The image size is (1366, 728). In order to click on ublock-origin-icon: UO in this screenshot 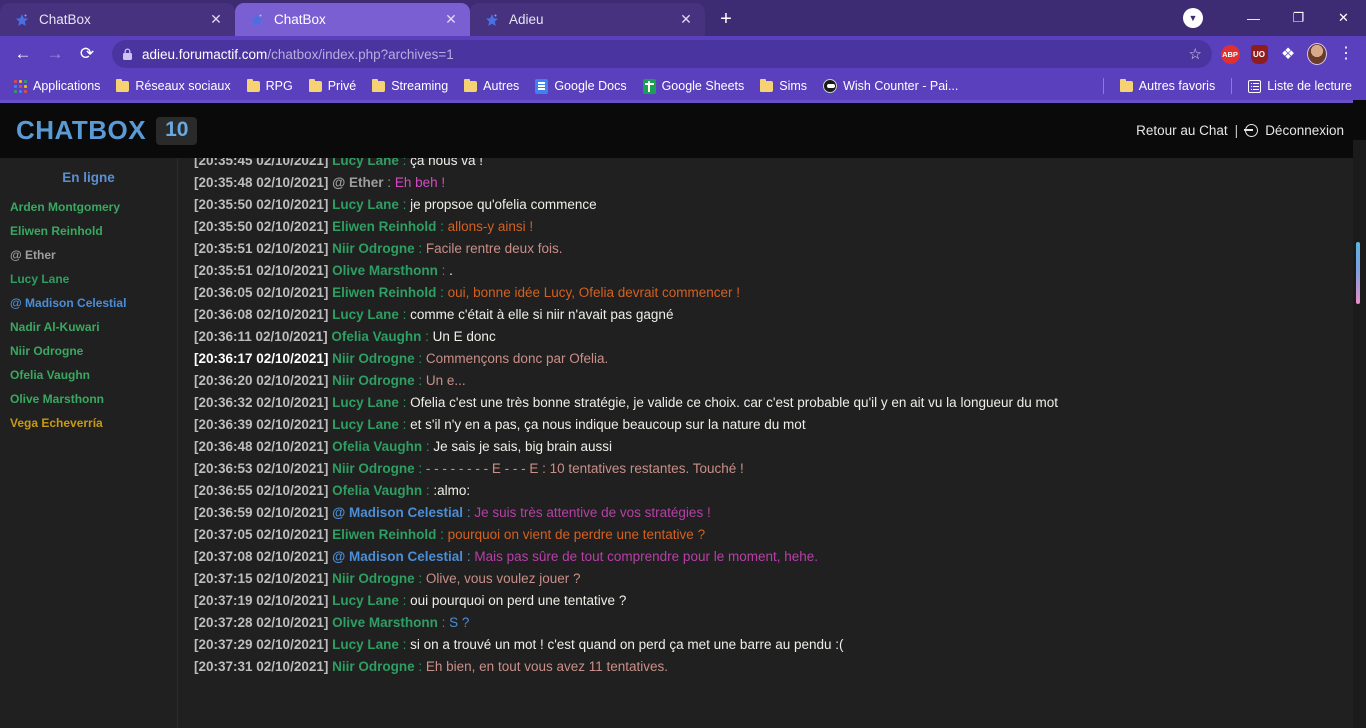, I will do `click(1259, 54)`.